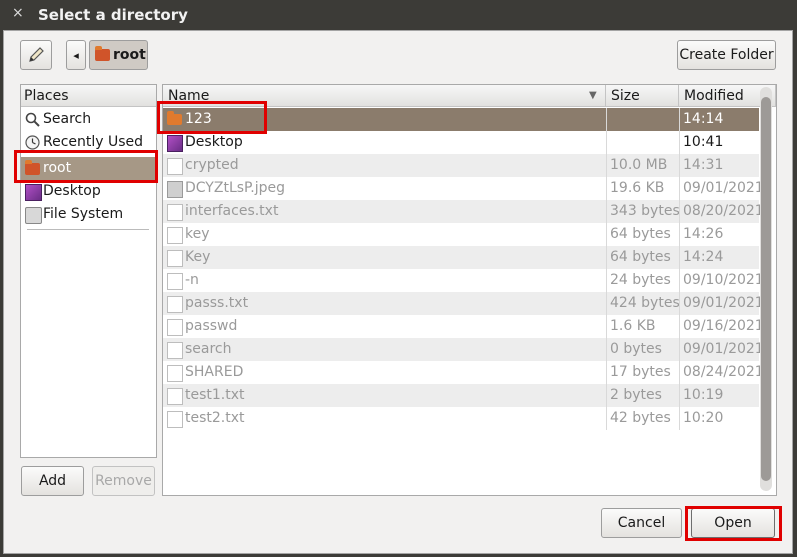 The image size is (797, 557). Describe the element at coordinates (640, 372) in the screenshot. I see `file-size: 17 bytes` at that location.